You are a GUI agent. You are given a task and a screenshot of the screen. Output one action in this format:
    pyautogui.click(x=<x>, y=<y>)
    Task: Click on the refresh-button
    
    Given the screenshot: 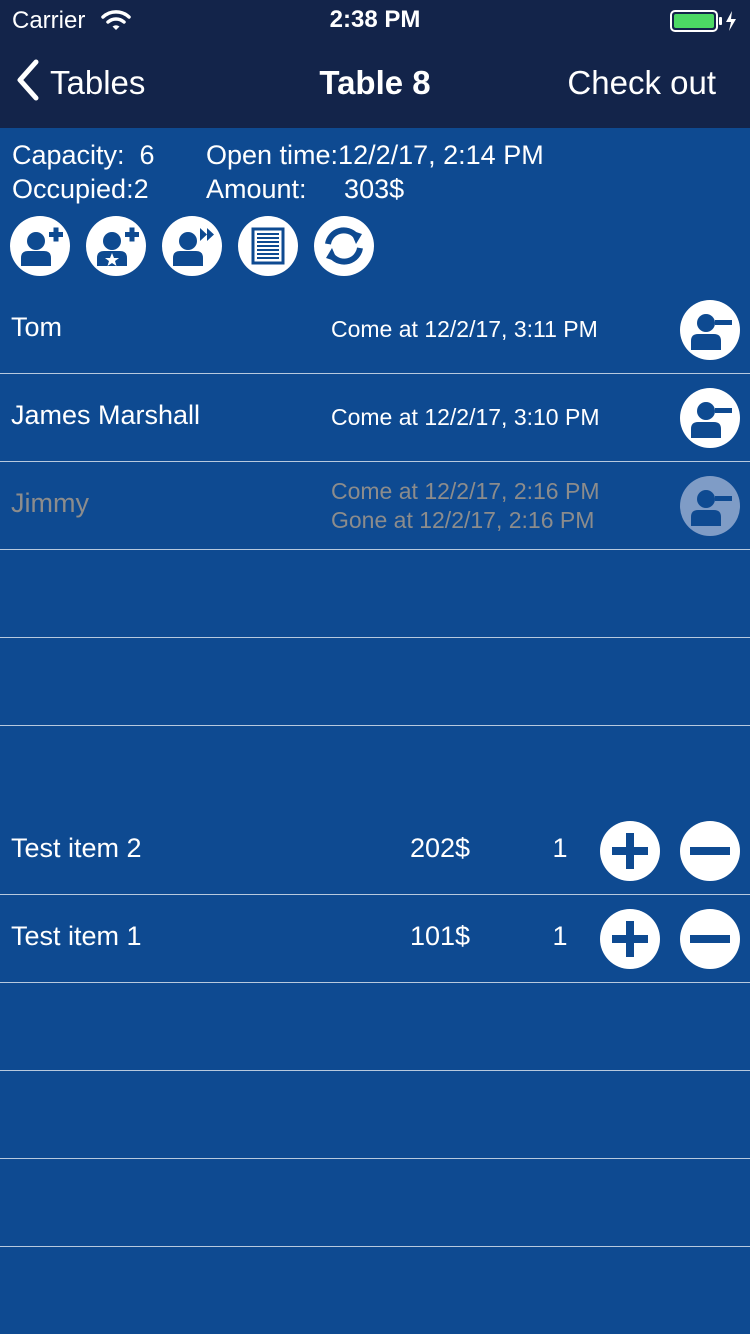 What is the action you would take?
    pyautogui.click(x=344, y=246)
    